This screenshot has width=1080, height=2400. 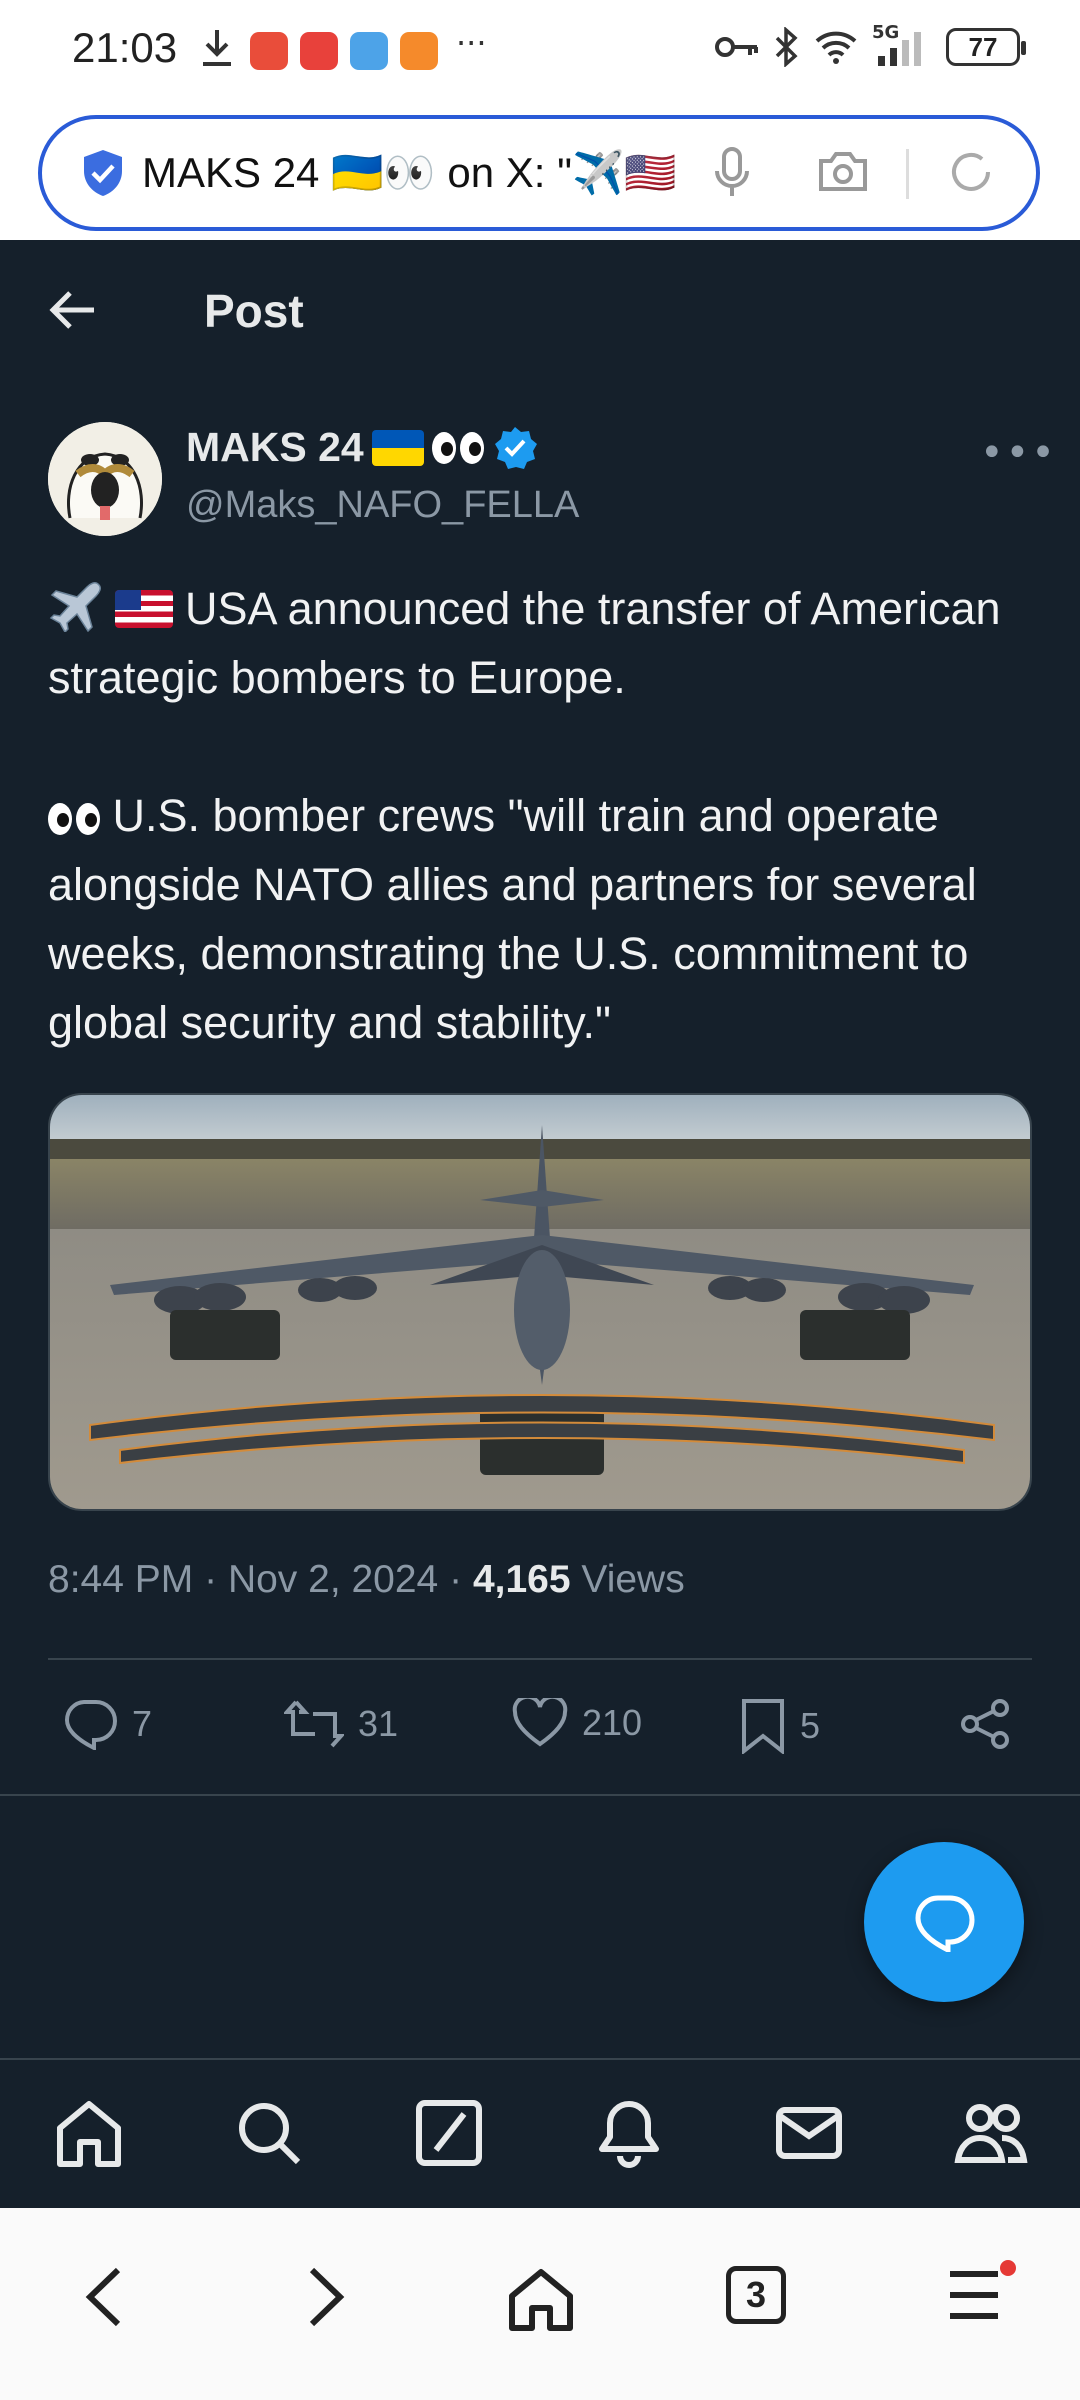 What do you see at coordinates (125, 47) in the screenshot?
I see `status-time: 21:03` at bounding box center [125, 47].